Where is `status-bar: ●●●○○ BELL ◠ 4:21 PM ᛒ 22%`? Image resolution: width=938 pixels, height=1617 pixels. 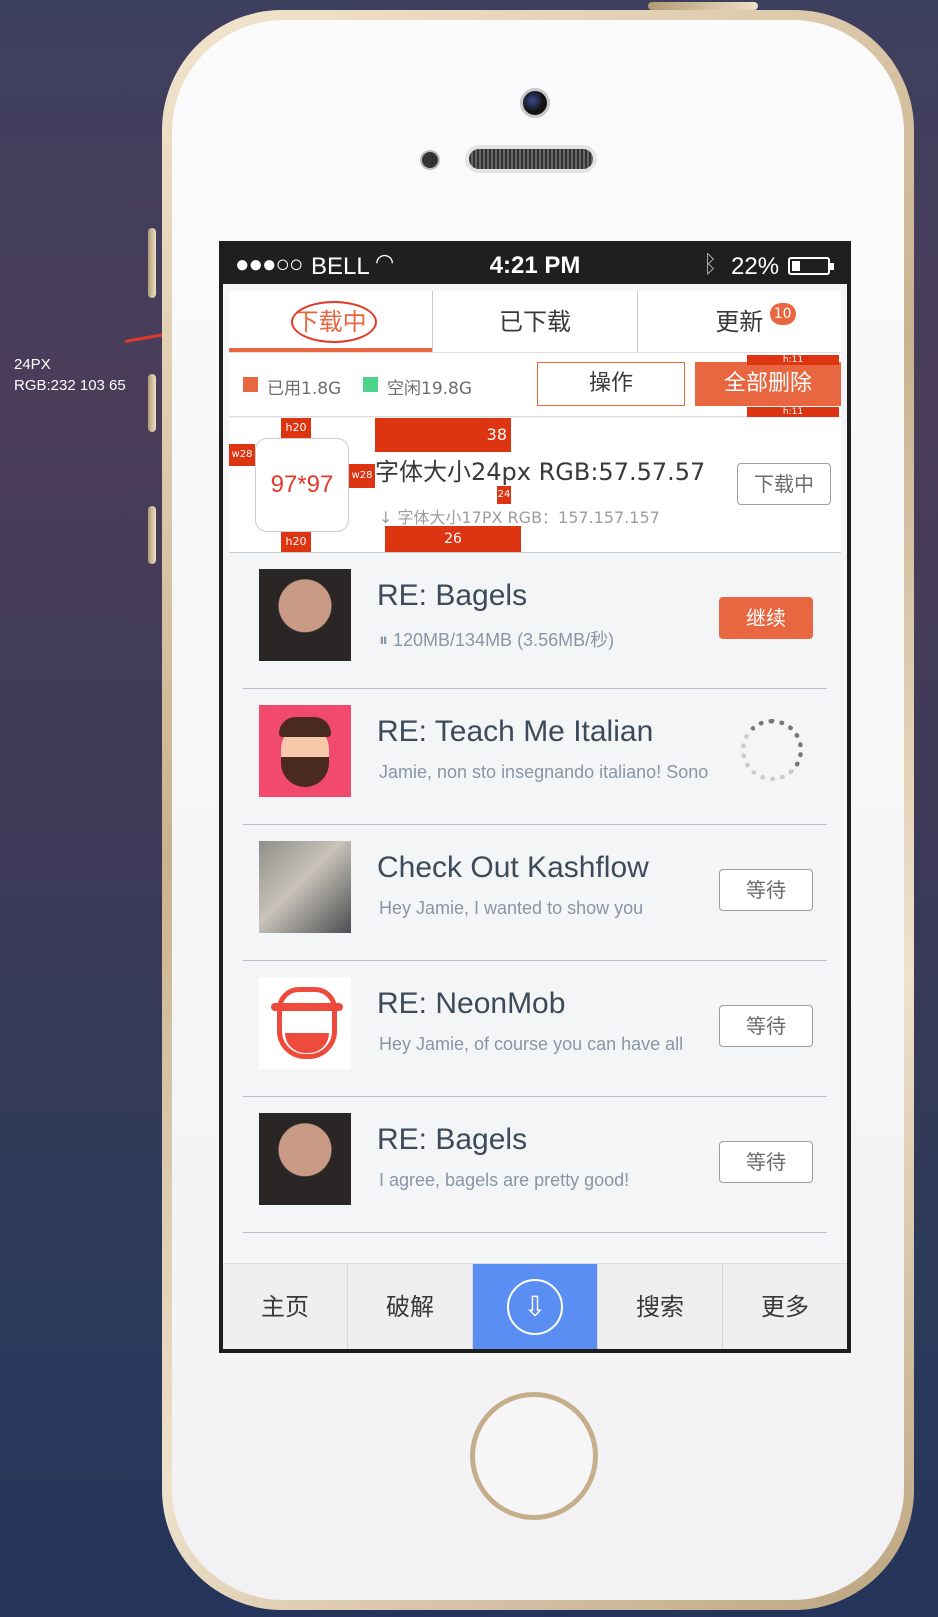 status-bar: ●●●○○ BELL ◠ 4:21 PM ᛒ 22% is located at coordinates (535, 262).